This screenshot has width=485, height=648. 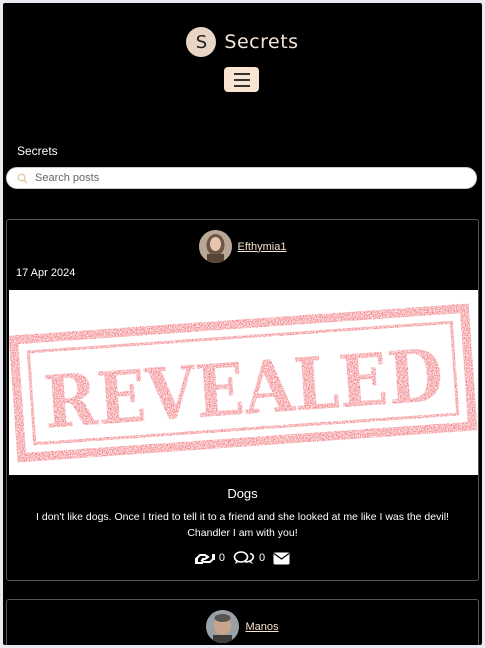 I want to click on page-title: Secrets, so click(x=37, y=151).